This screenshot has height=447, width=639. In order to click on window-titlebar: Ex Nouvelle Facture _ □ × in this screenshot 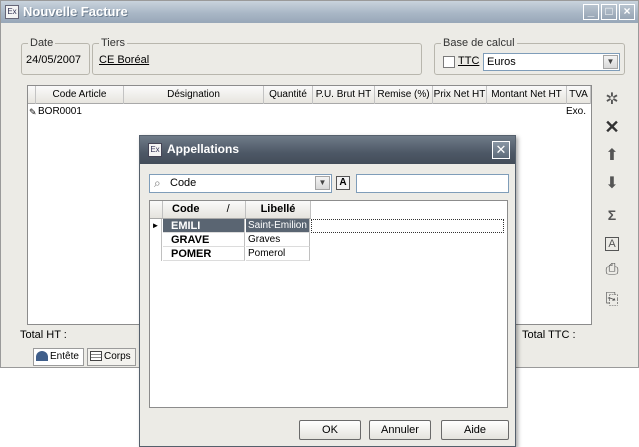, I will do `click(319, 12)`.